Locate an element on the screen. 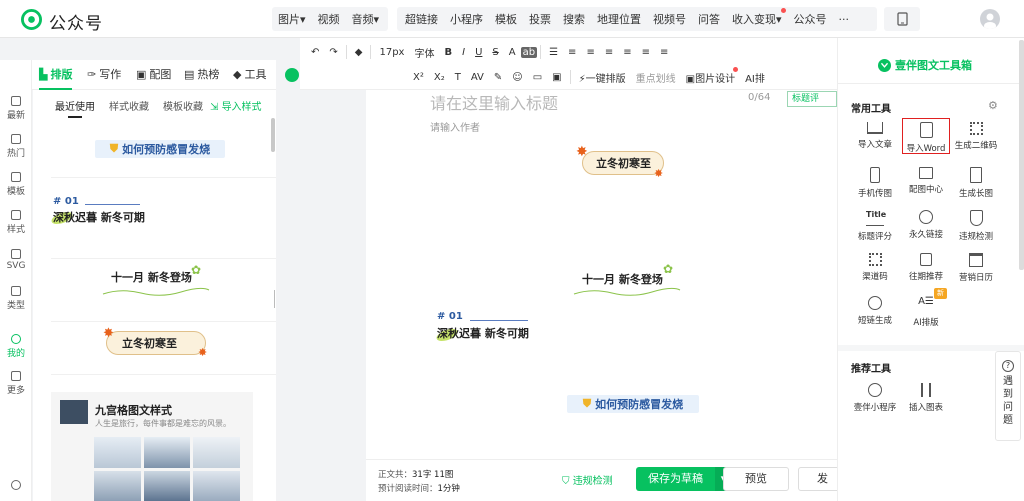  menu-channels: 视频号 is located at coordinates (669, 19).